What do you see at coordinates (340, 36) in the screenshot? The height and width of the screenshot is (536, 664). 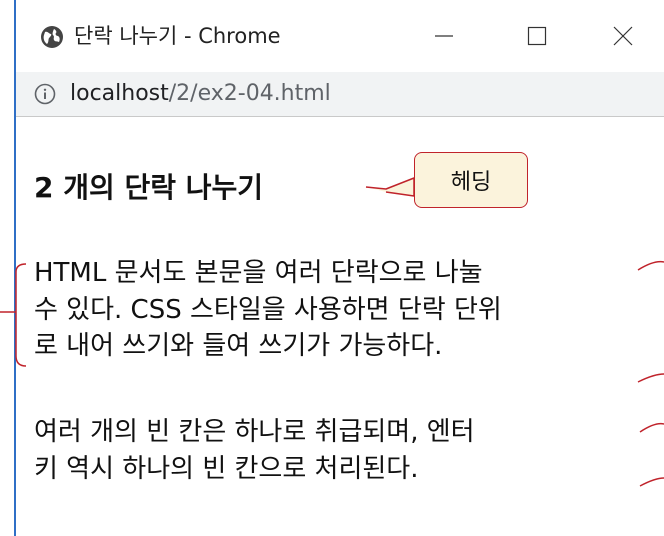 I see `title-bar: 단락 나누기 - Chrome` at bounding box center [340, 36].